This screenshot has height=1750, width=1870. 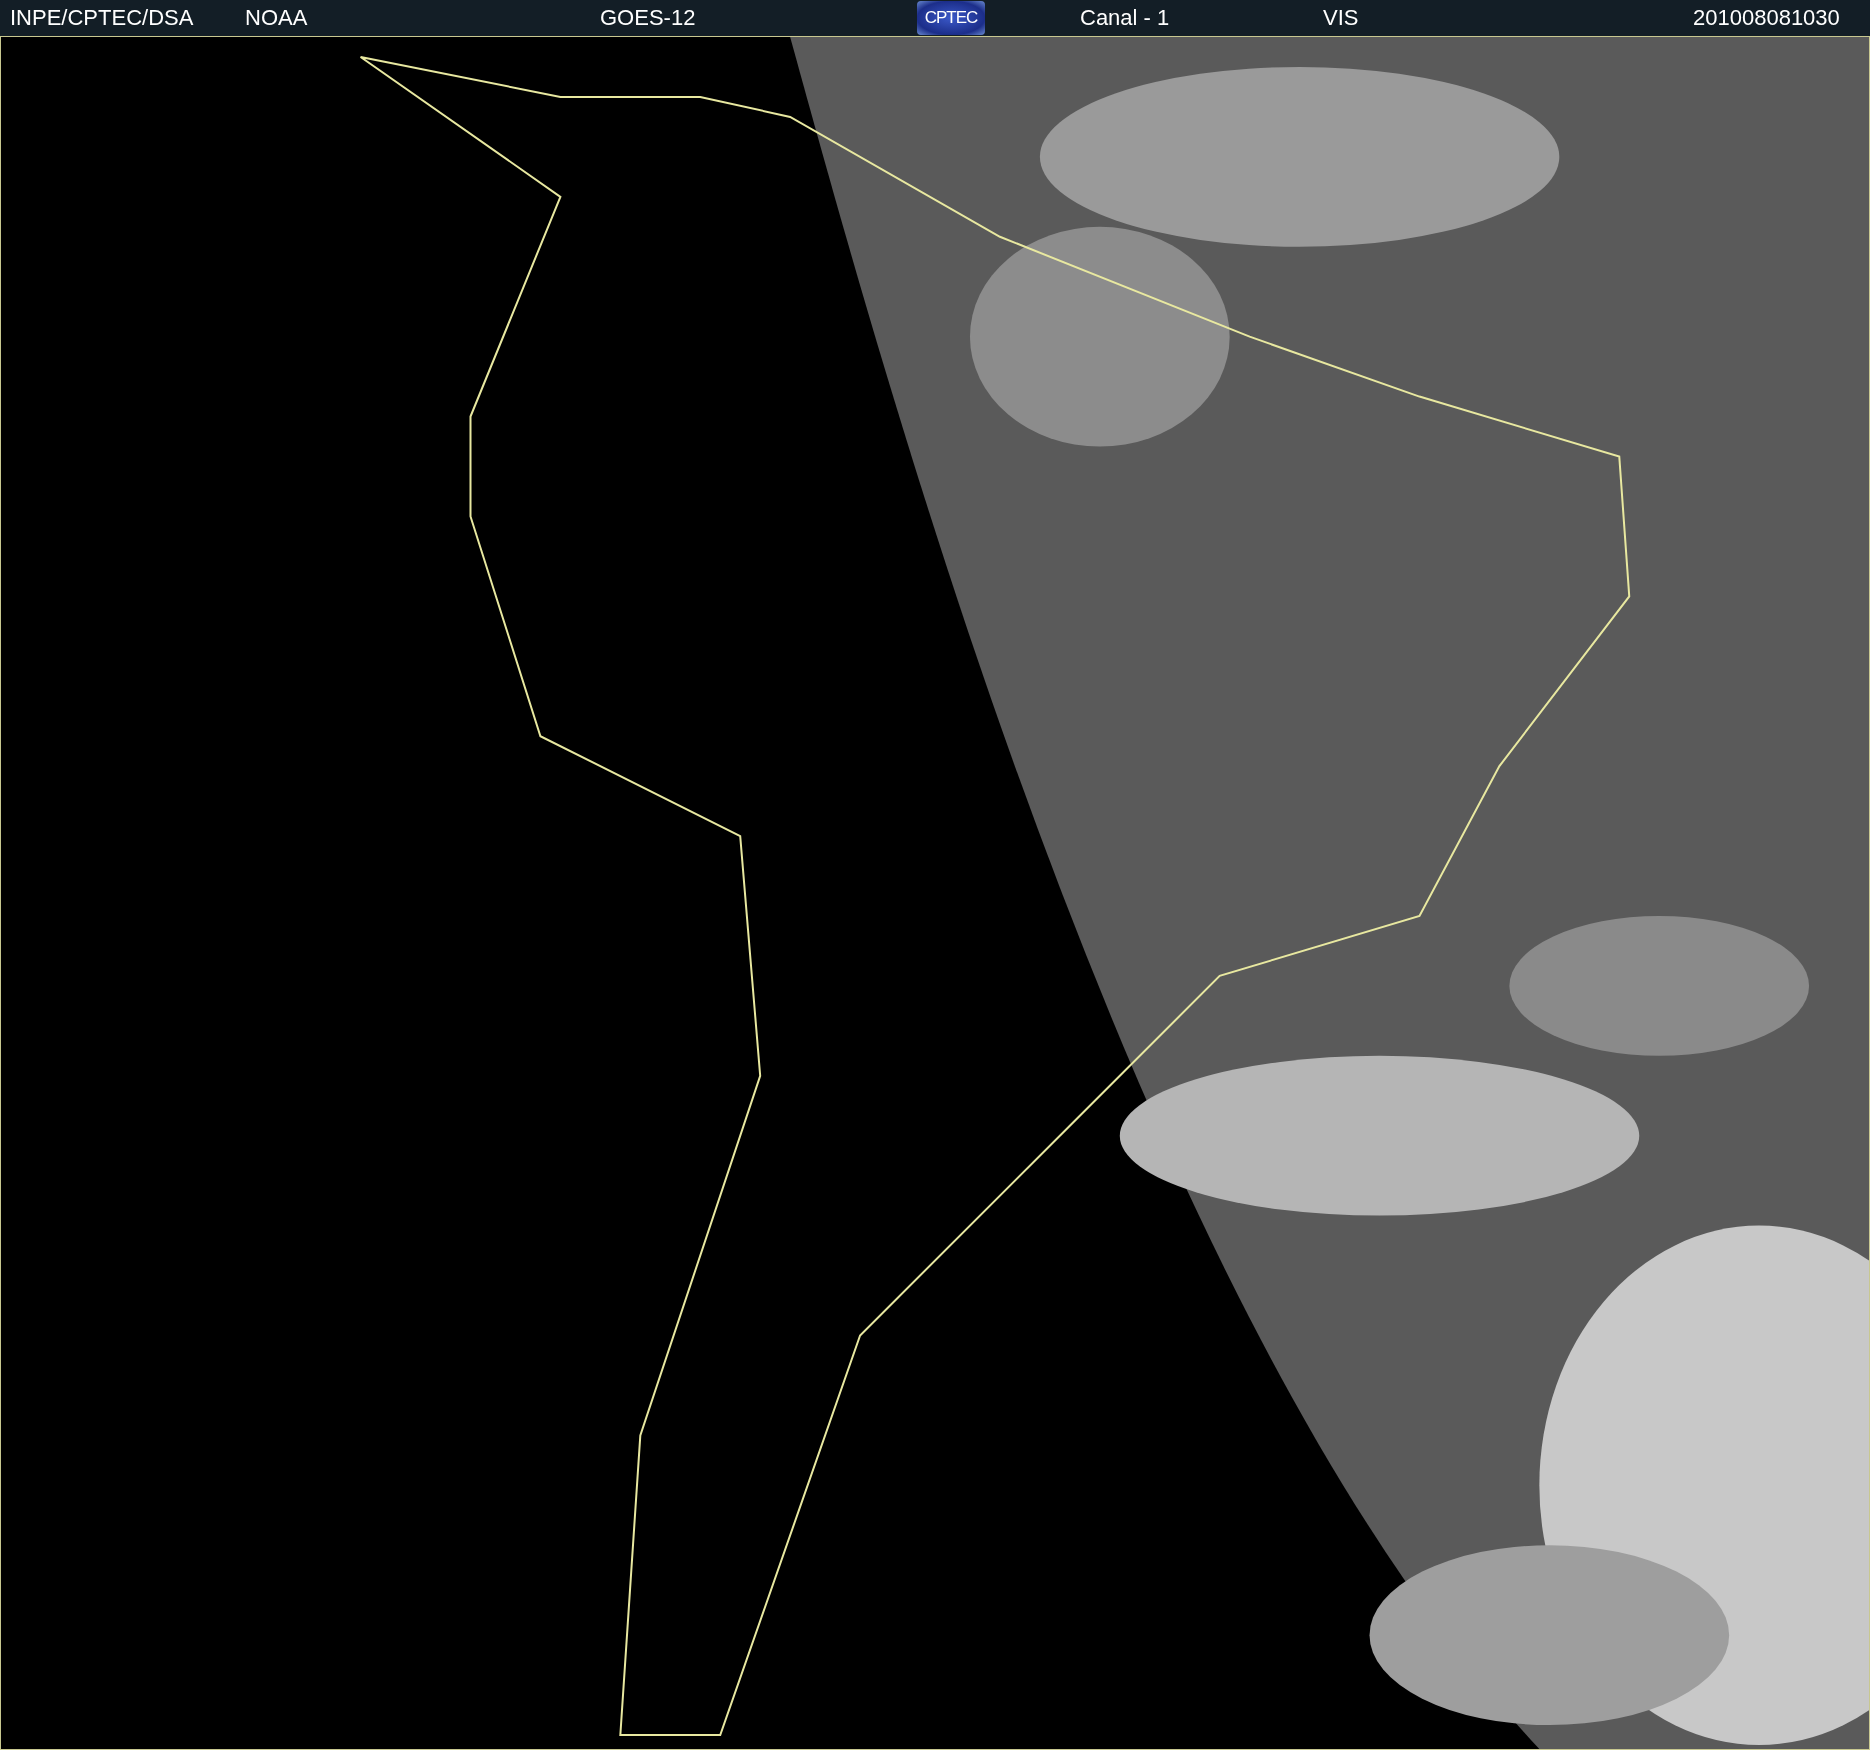 I want to click on logo: CPTEC, so click(x=951, y=18).